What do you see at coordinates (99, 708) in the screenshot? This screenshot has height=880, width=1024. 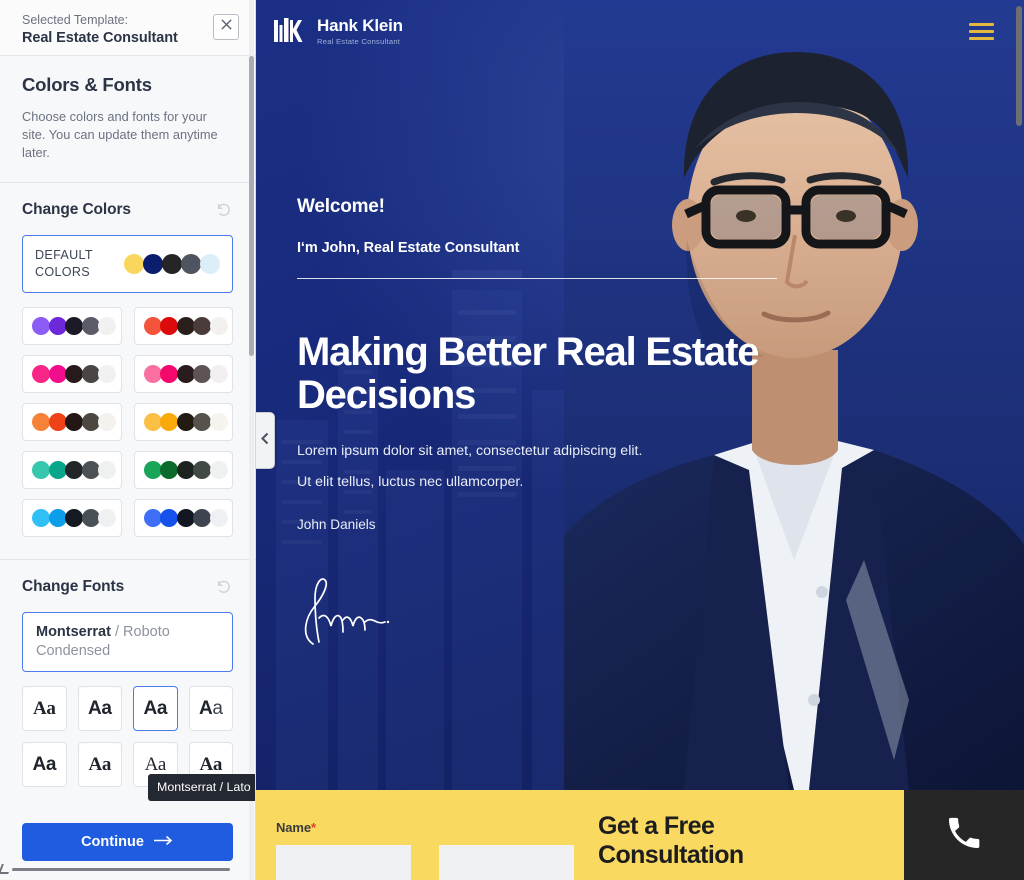 I see `font-tile-1: Aa` at bounding box center [99, 708].